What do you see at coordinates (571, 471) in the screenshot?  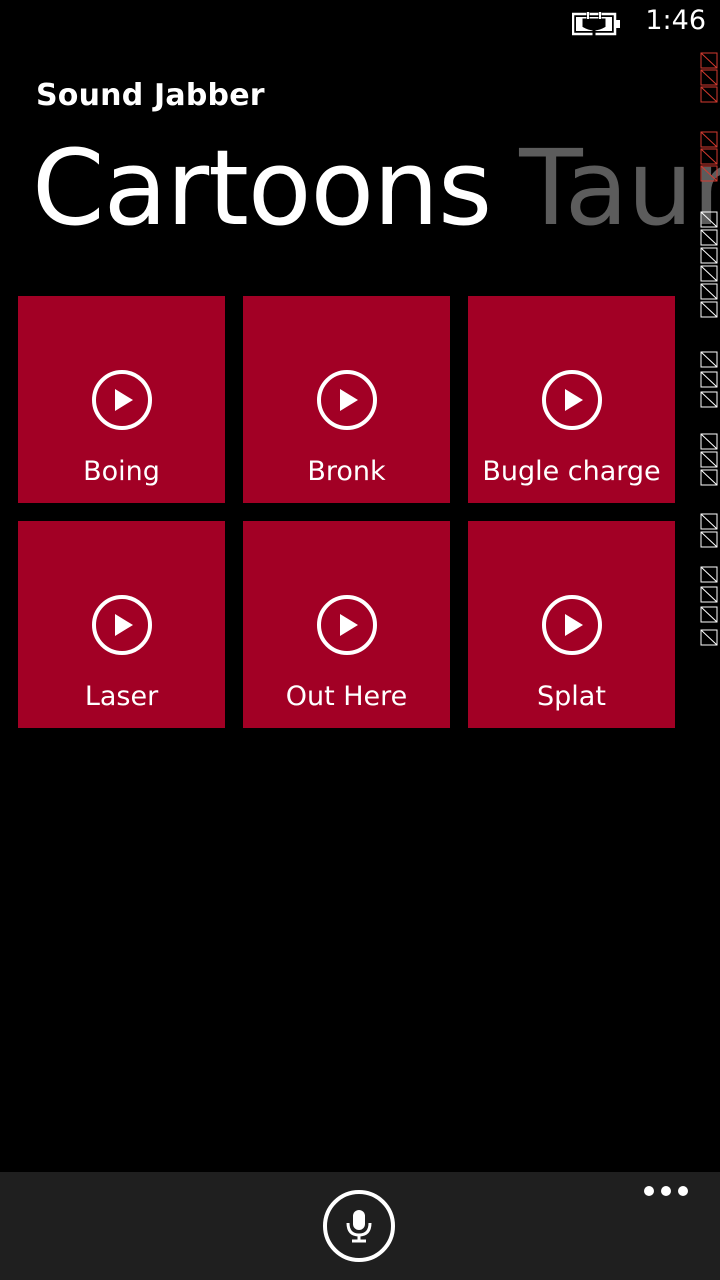 I see `sound-tile-label: Bugle charge` at bounding box center [571, 471].